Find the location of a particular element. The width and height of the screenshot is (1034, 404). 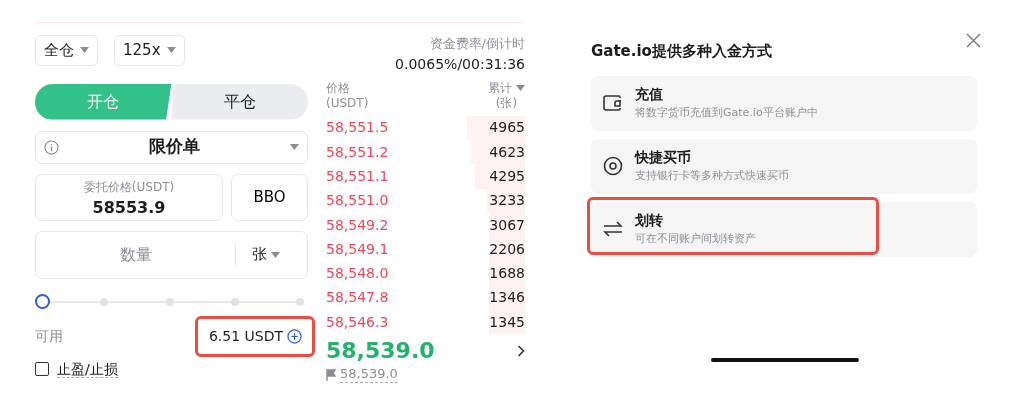

column-header: (张) is located at coordinates (506, 103).